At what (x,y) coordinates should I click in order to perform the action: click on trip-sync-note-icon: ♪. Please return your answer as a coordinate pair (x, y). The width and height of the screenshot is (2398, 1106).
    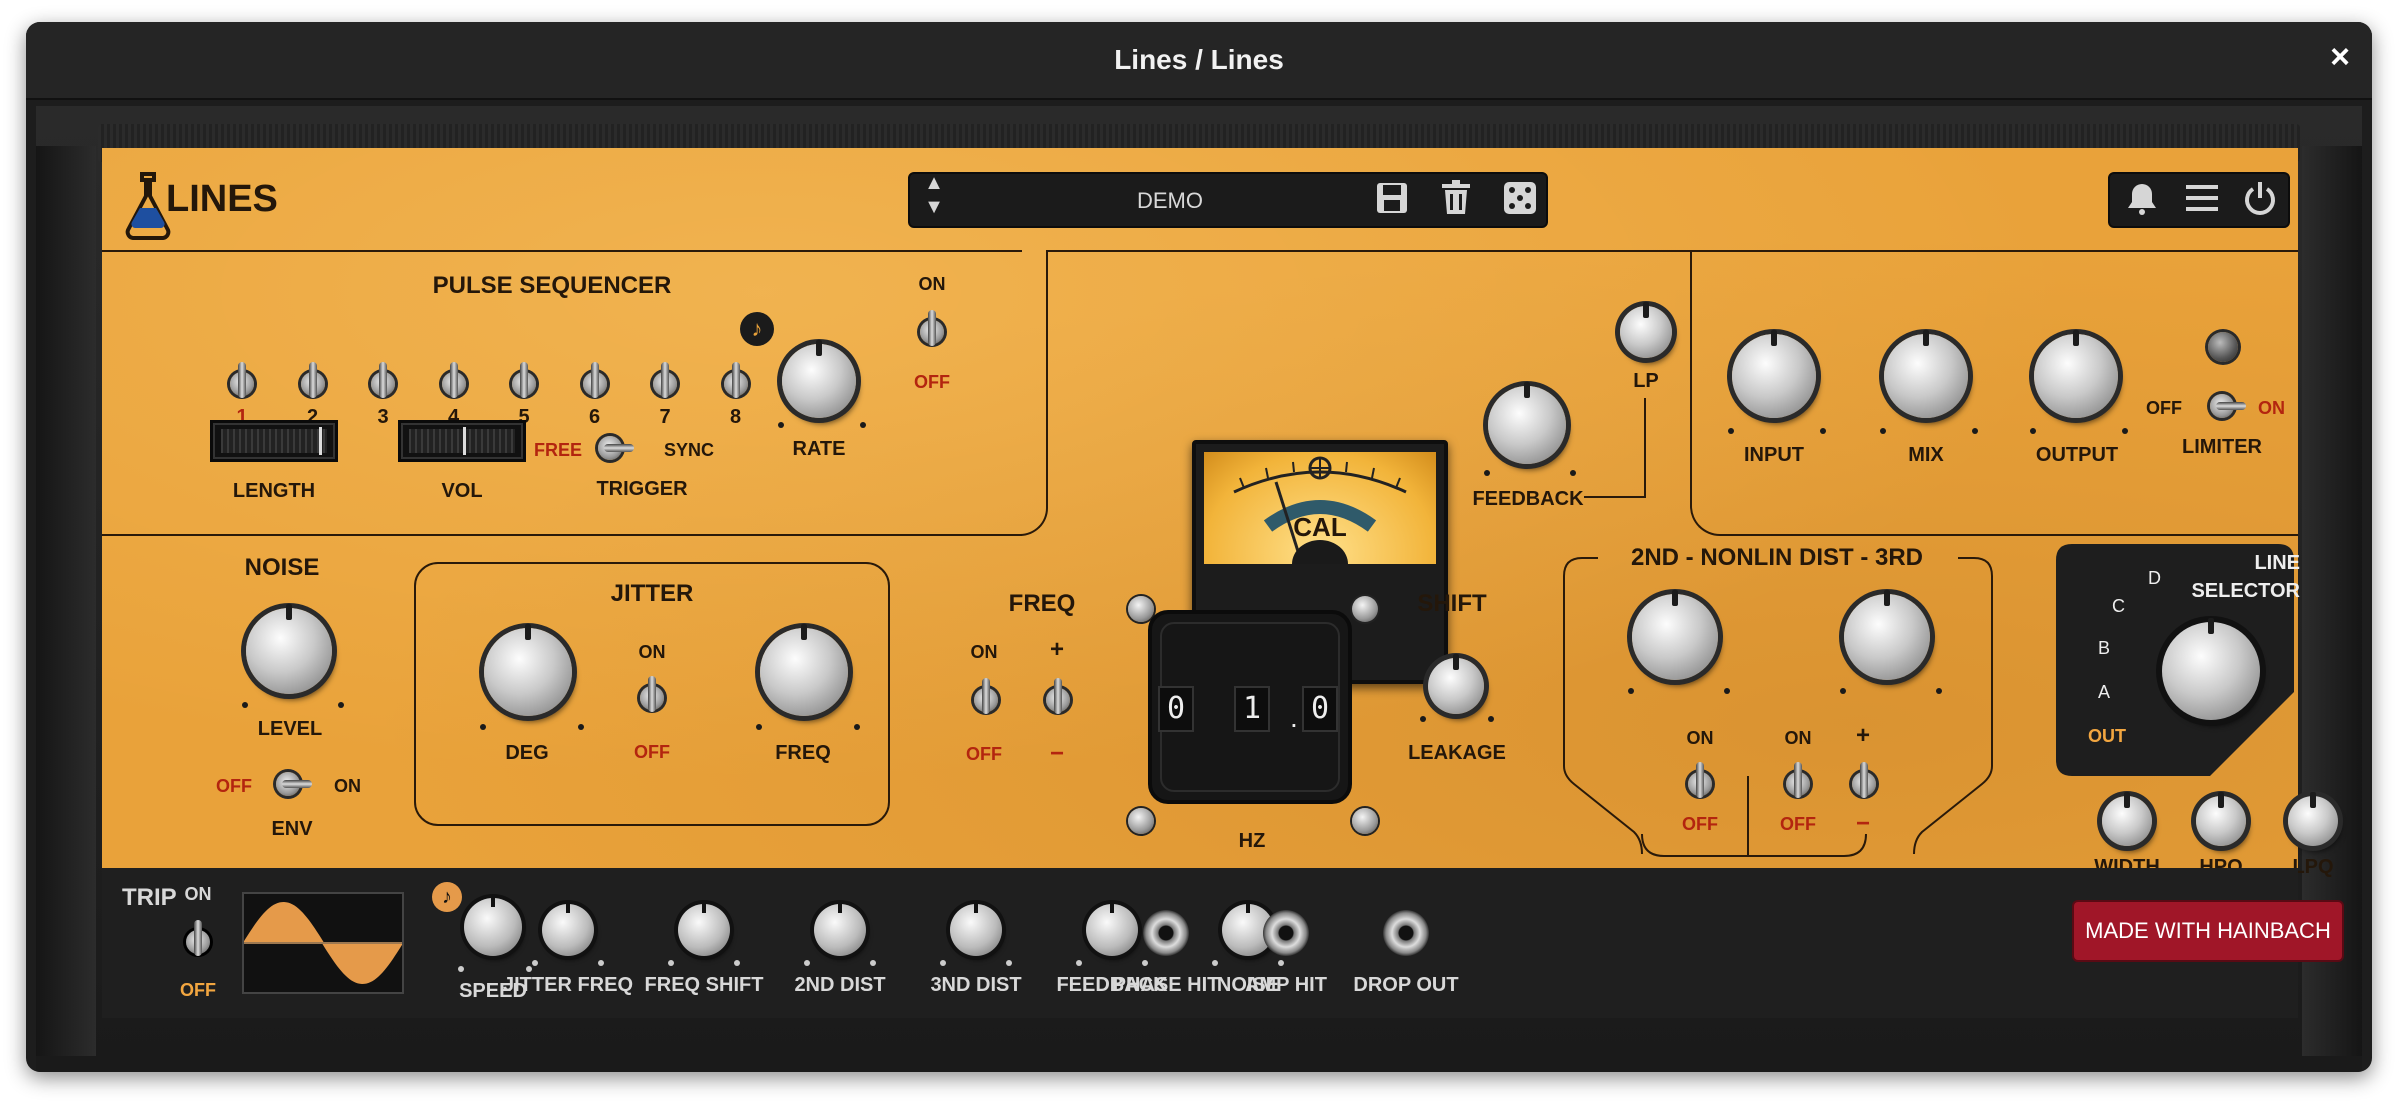
    Looking at the image, I should click on (447, 897).